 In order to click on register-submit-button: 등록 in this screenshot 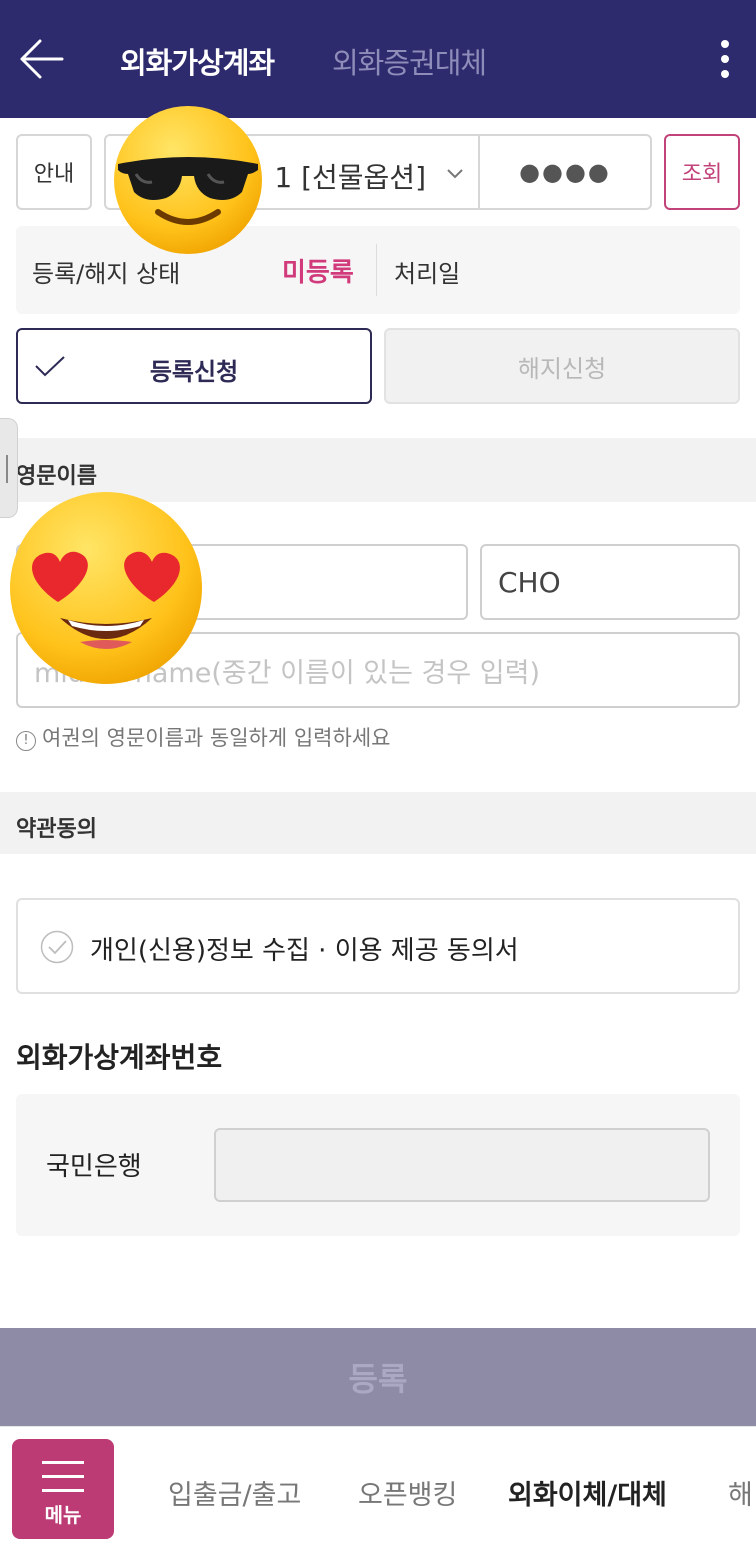, I will do `click(378, 1377)`.